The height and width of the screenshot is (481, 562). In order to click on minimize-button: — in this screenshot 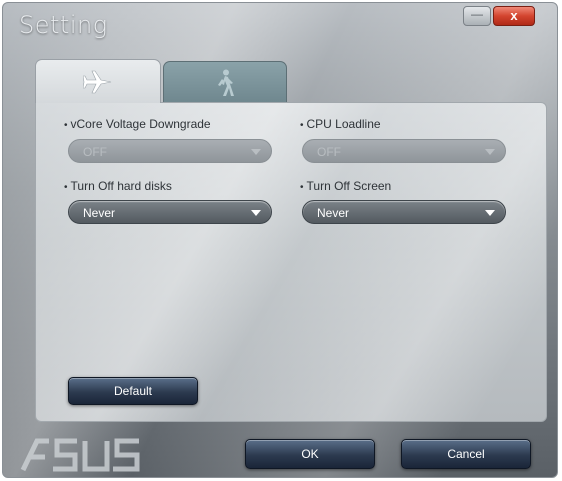, I will do `click(477, 16)`.